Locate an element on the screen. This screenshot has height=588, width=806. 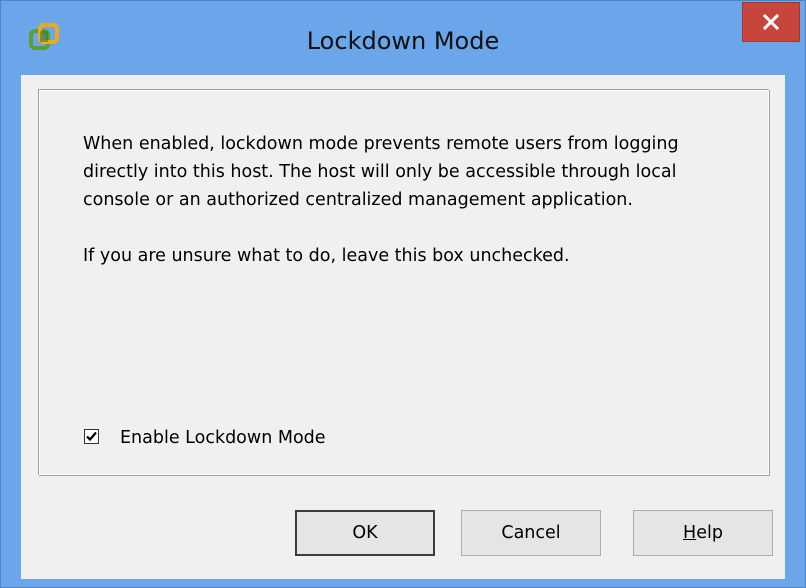
enable-lockdown-checkbox is located at coordinates (91, 436).